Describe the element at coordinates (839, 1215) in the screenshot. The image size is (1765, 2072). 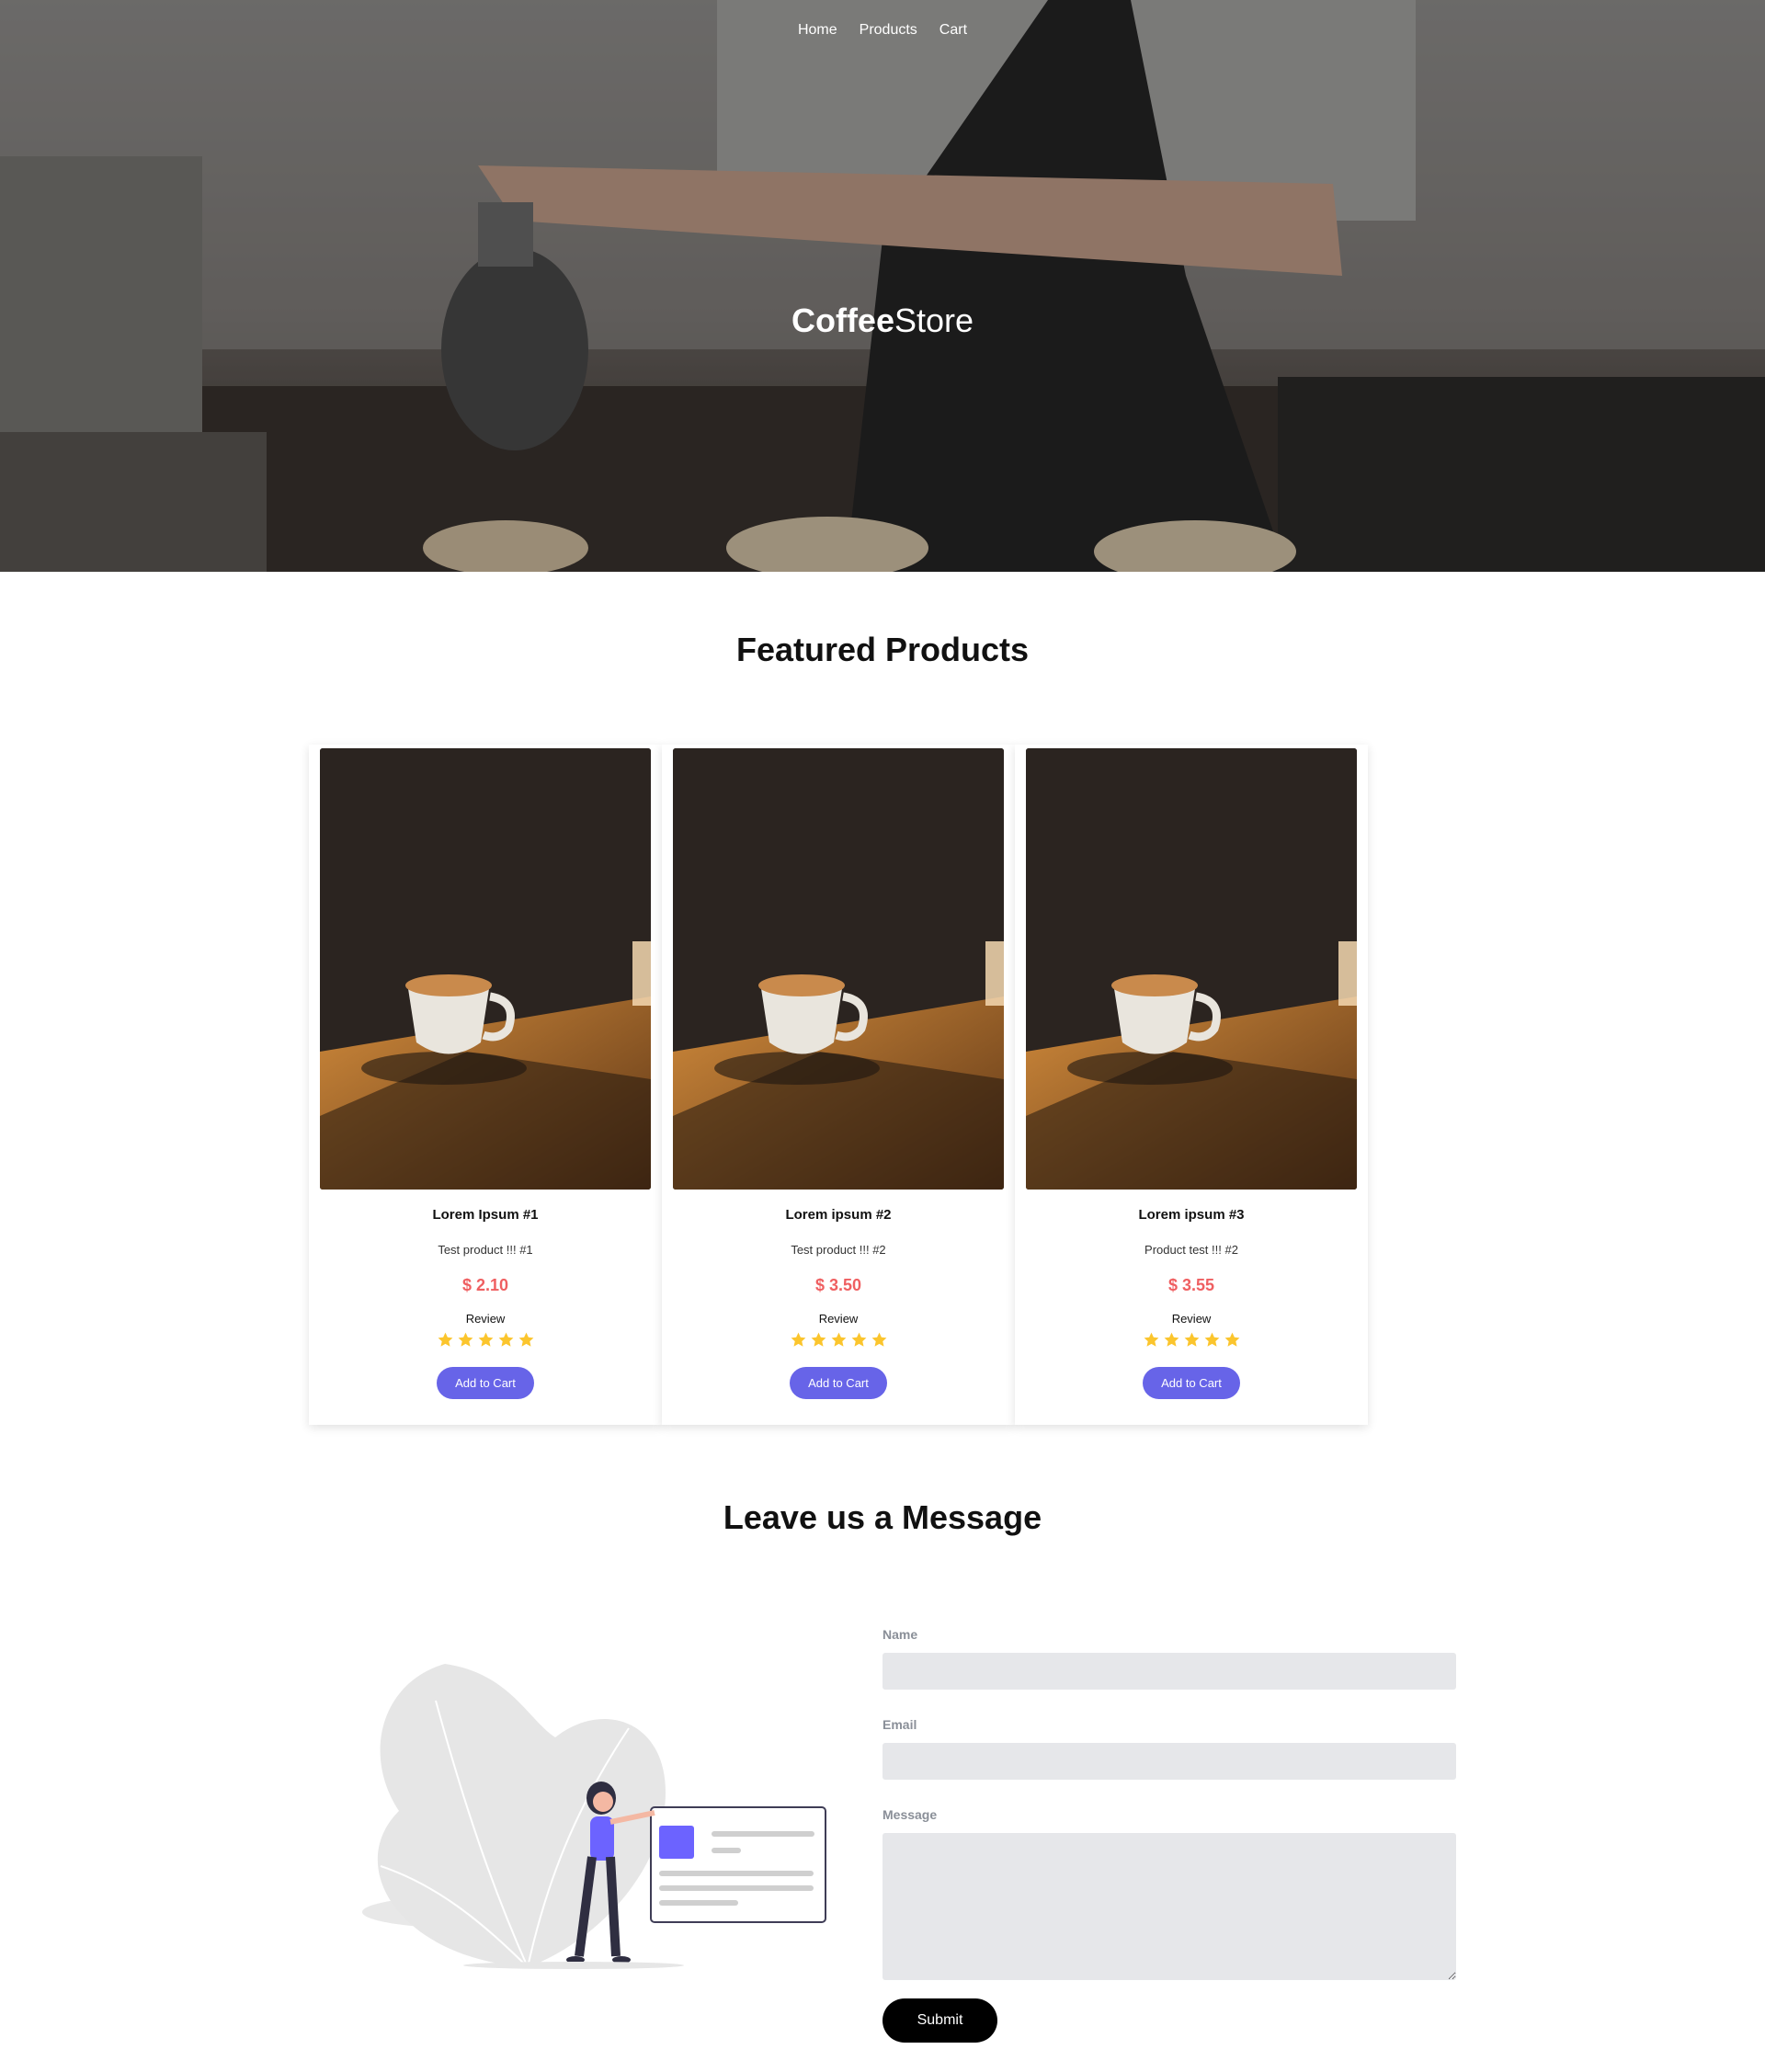
I see `product-name: Lorem ipsum #2` at that location.